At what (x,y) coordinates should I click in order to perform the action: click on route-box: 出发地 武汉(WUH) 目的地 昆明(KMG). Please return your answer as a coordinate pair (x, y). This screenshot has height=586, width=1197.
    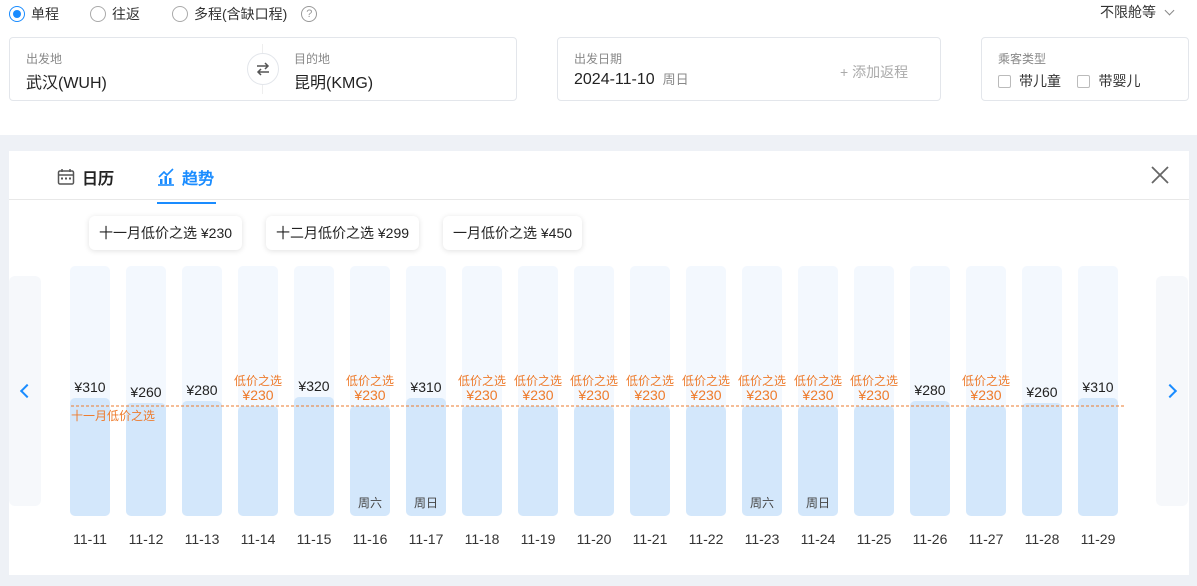
    Looking at the image, I should click on (263, 69).